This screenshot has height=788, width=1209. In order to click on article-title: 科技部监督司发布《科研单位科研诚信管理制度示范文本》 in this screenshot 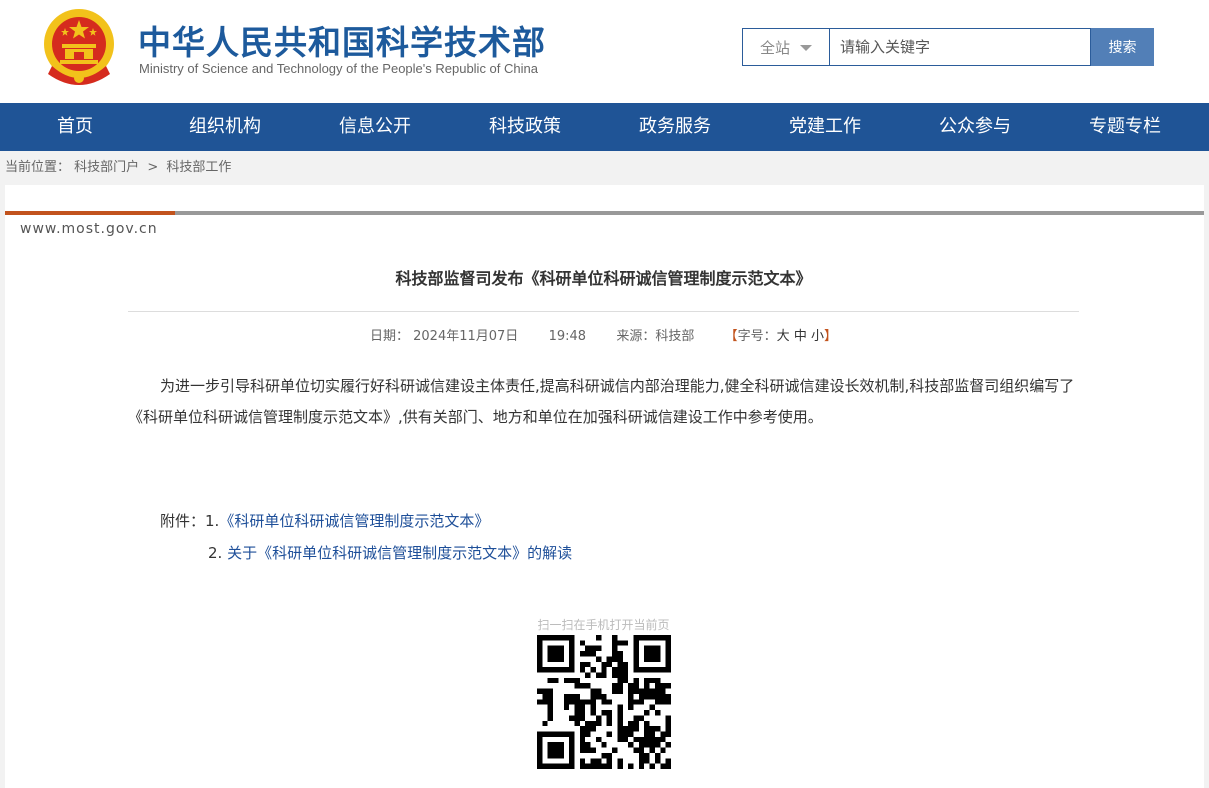, I will do `click(603, 278)`.